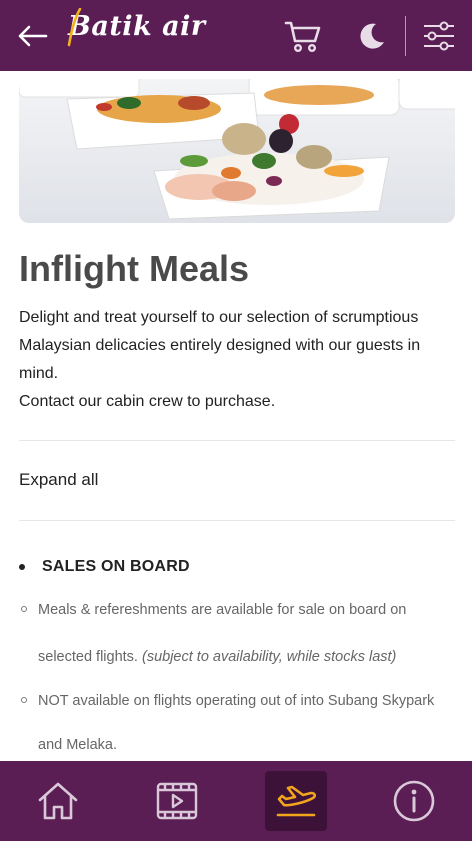 This screenshot has height=841, width=472. I want to click on intro-line: Contact our cabin crew to purchase., so click(147, 401).